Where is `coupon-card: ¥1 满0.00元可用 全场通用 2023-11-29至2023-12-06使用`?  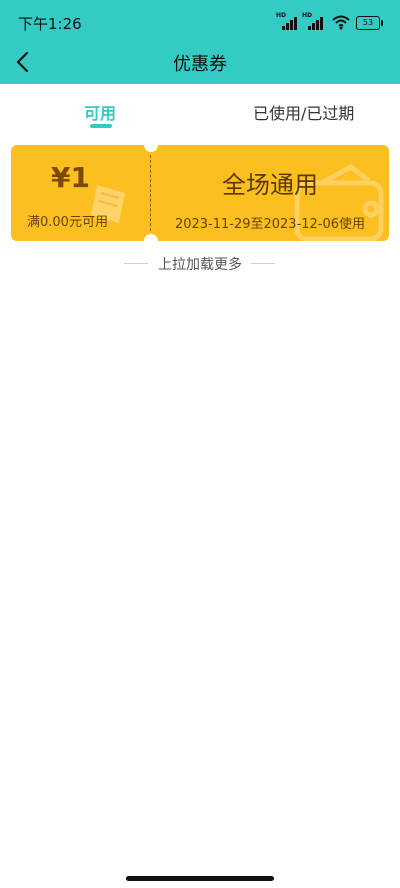 coupon-card: ¥1 满0.00元可用 全场通用 2023-11-29至2023-12-06使用 is located at coordinates (200, 193).